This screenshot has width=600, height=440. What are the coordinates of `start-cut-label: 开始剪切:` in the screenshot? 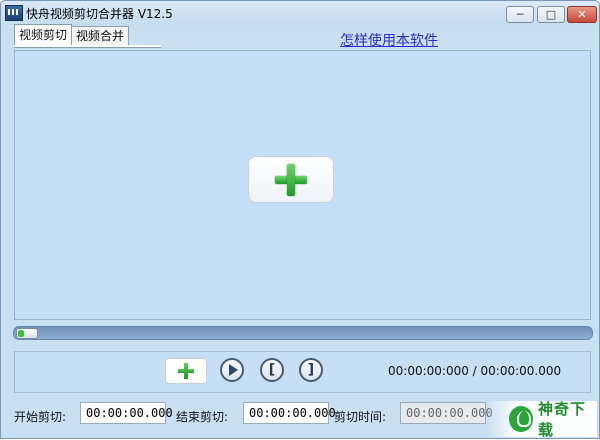 It's located at (40, 417).